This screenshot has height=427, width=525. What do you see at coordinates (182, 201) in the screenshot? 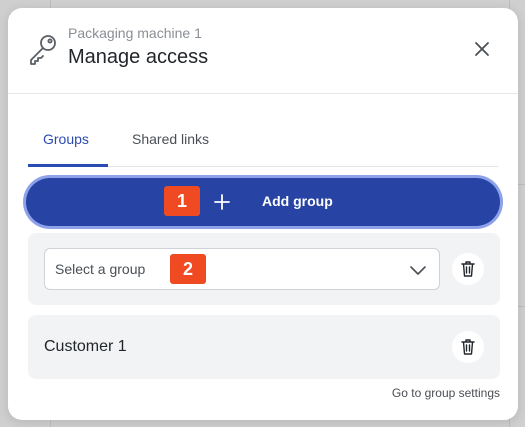
I see `annotation-badge-1: 1` at bounding box center [182, 201].